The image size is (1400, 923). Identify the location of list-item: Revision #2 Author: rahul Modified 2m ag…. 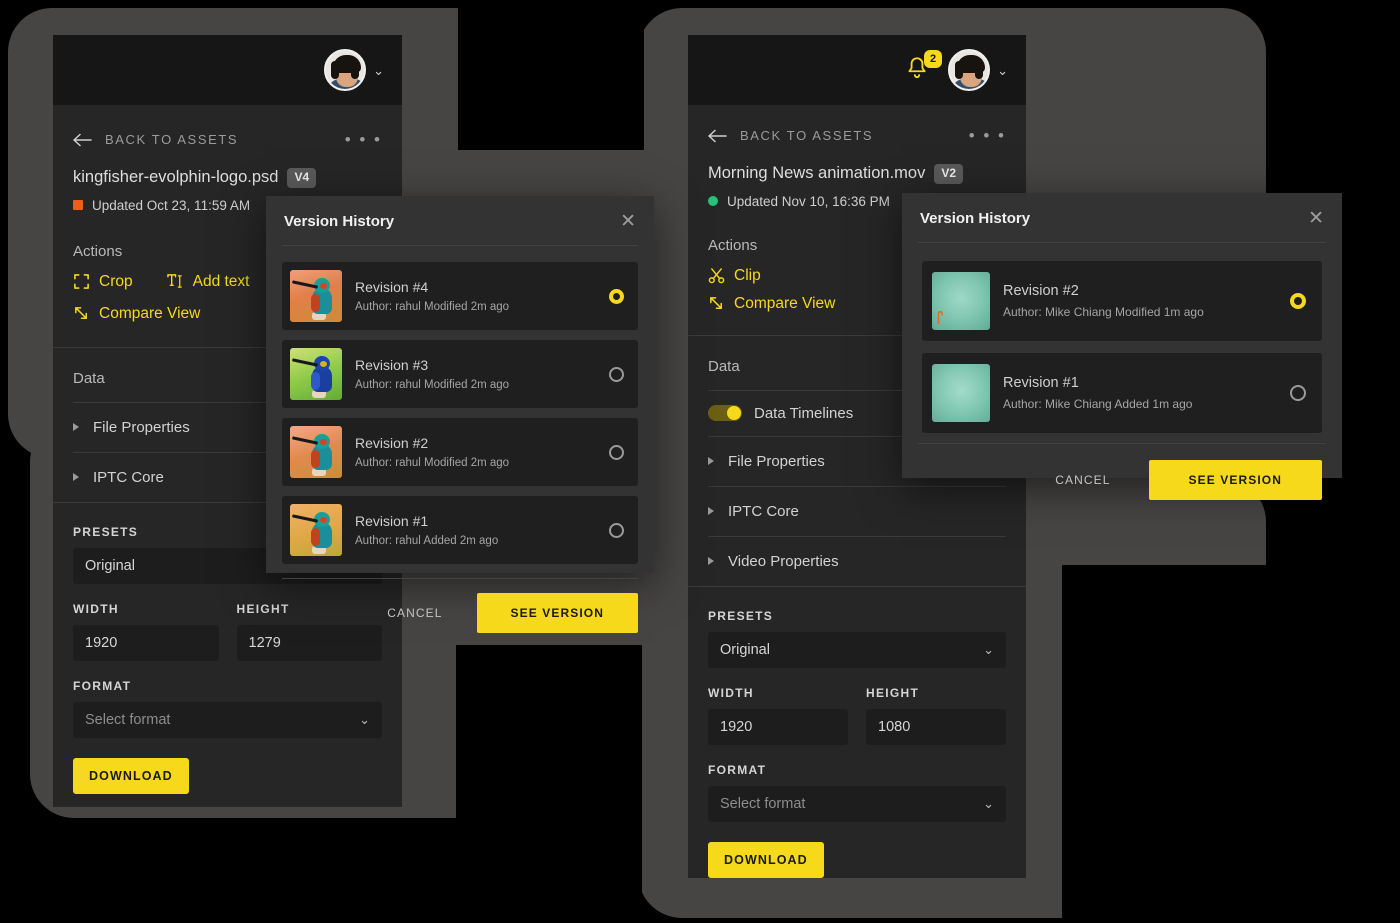
(460, 452).